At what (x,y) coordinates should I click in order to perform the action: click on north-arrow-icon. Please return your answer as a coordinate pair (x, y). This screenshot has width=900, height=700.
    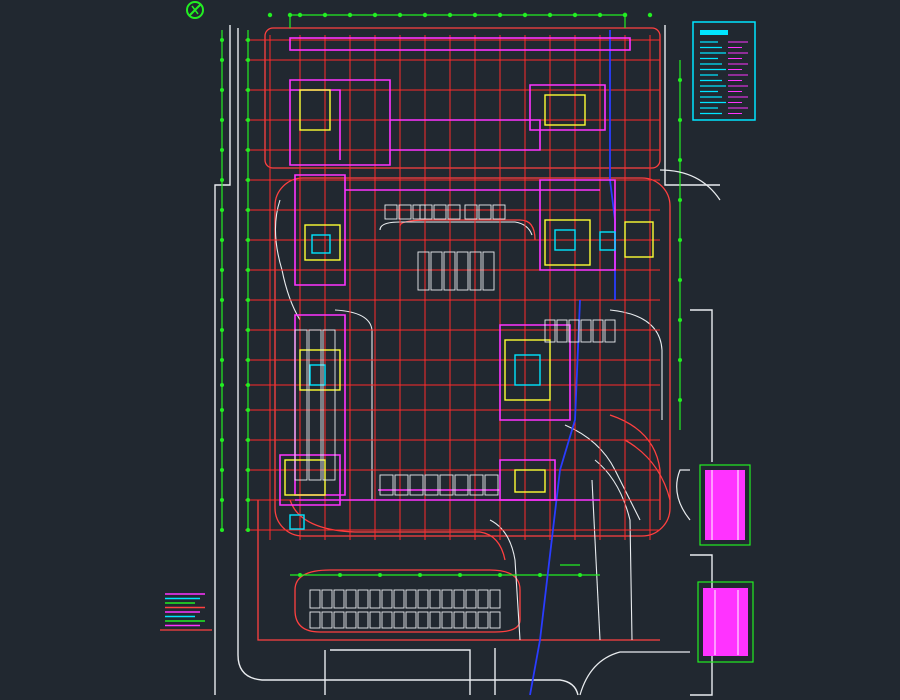
    Looking at the image, I should click on (195, 10).